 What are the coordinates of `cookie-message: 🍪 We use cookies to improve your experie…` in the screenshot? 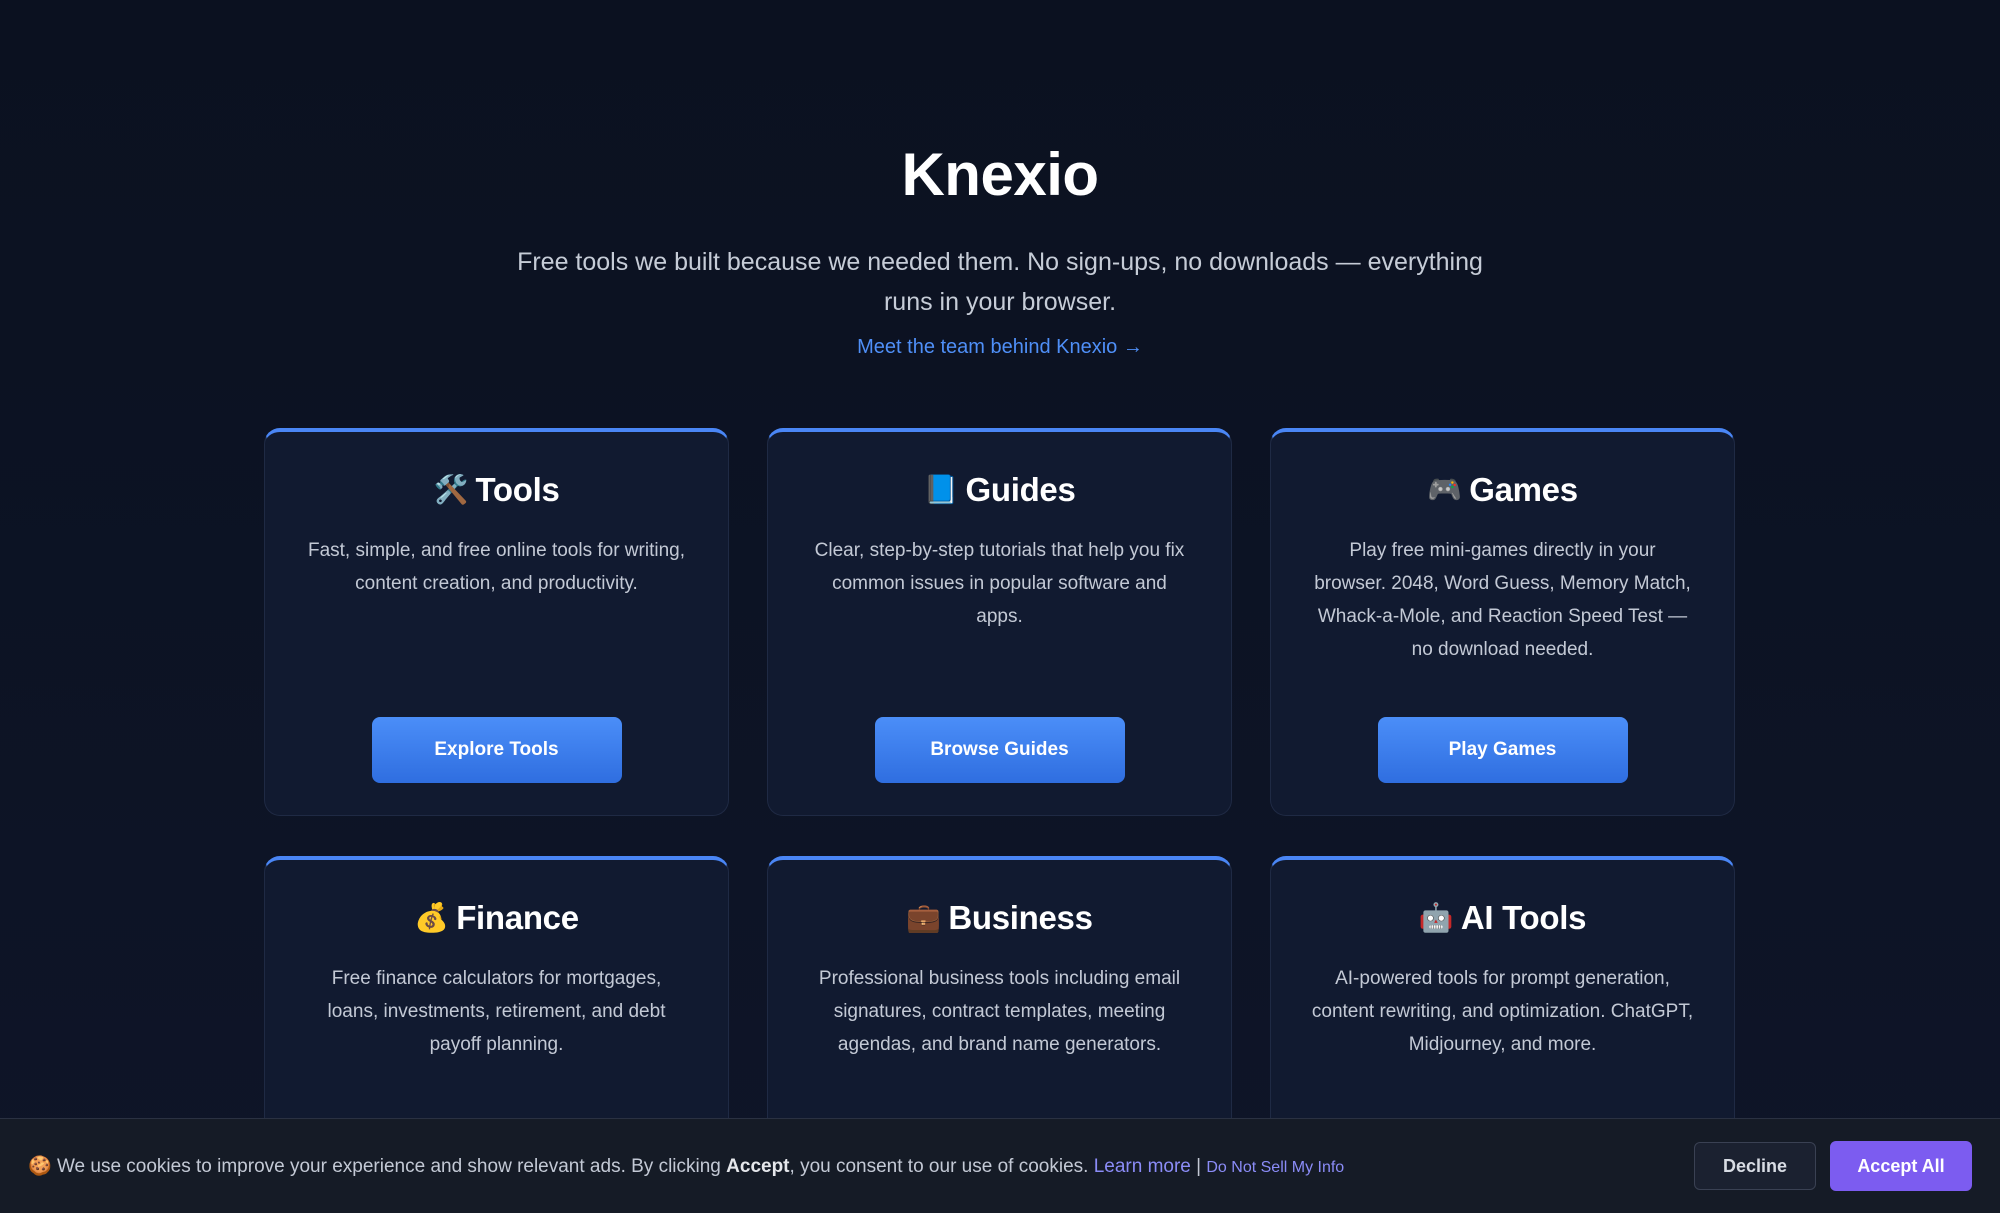 It's located at (861, 1166).